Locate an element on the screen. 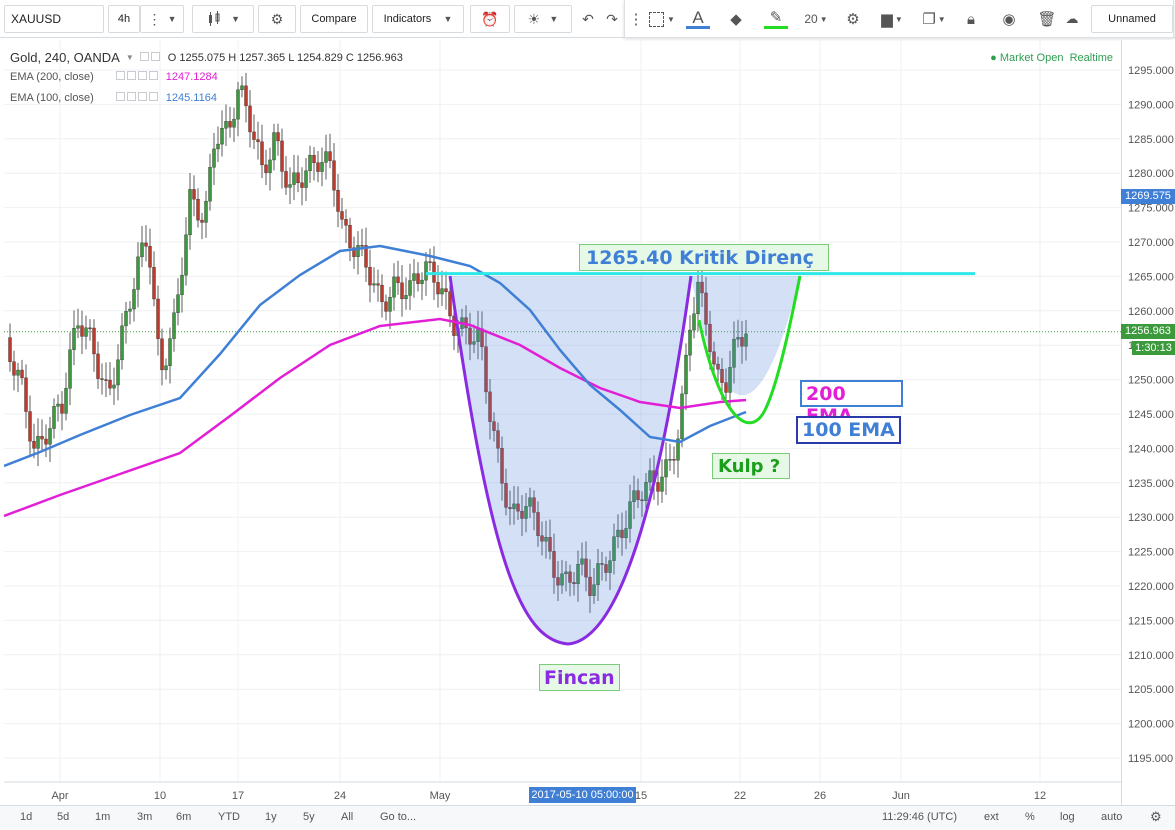 This screenshot has width=1175, height=830. range-1m: 1m is located at coordinates (102, 817).